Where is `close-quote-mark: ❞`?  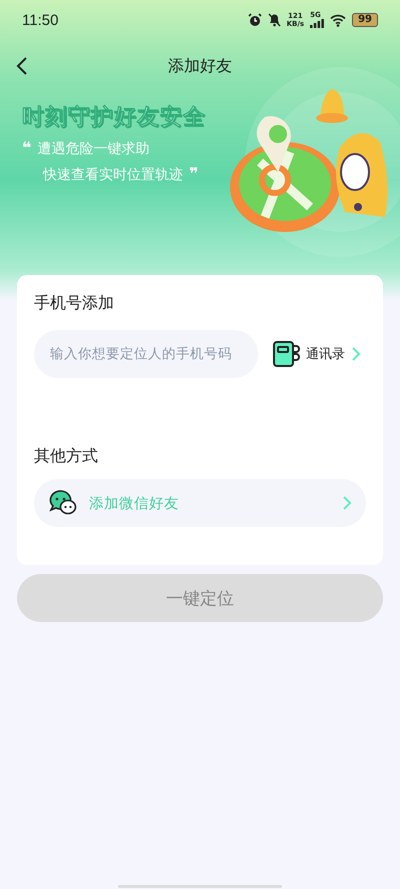 close-quote-mark: ❞ is located at coordinates (193, 174).